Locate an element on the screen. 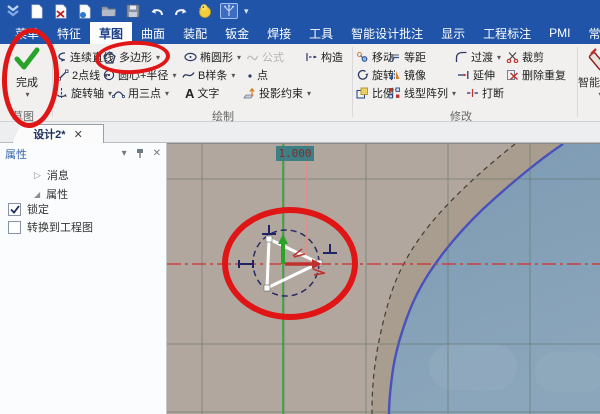 The height and width of the screenshot is (414, 600). menu-tab-xianshi: 显示 is located at coordinates (453, 33).